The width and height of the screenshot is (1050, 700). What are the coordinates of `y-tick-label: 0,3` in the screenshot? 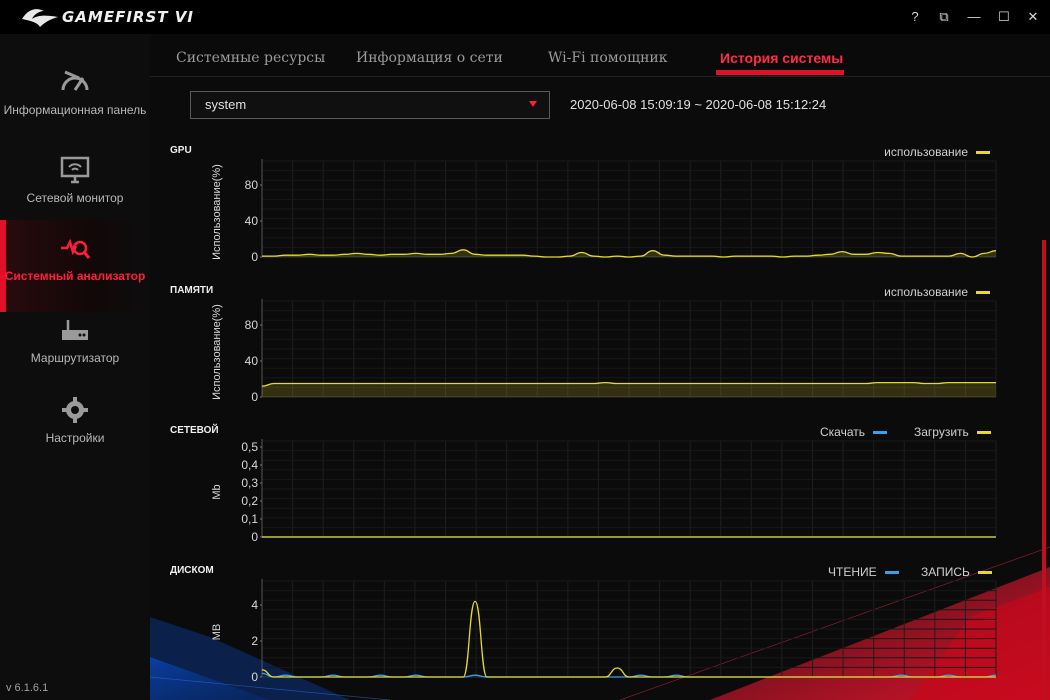 It's located at (249, 483).